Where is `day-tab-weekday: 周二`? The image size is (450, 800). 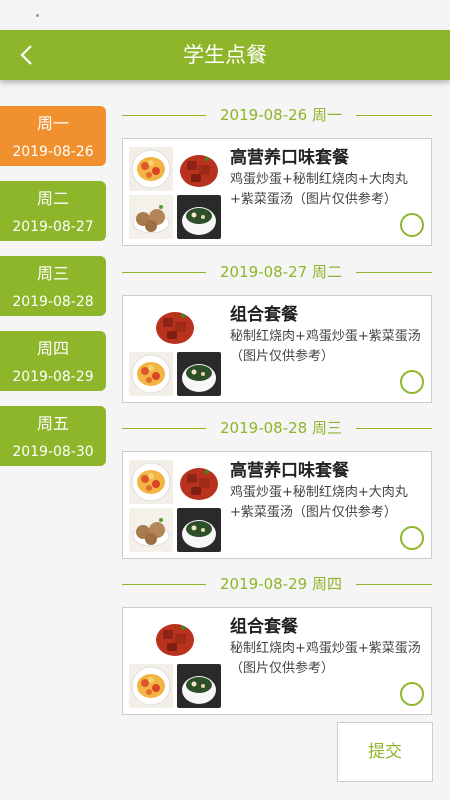
day-tab-weekday: 周二 is located at coordinates (52, 198).